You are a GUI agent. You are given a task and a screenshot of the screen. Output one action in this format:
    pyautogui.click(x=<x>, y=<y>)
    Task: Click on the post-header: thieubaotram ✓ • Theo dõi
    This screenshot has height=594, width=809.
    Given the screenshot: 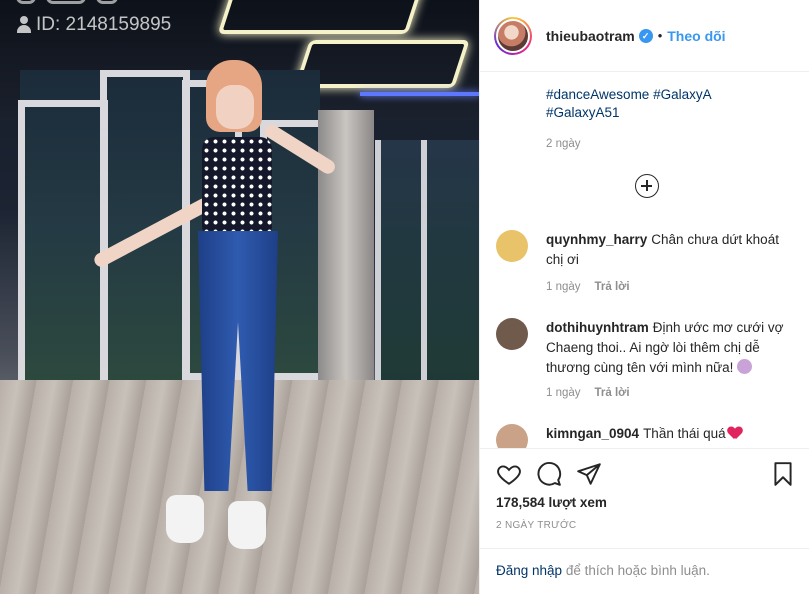 What is the action you would take?
    pyautogui.click(x=644, y=36)
    